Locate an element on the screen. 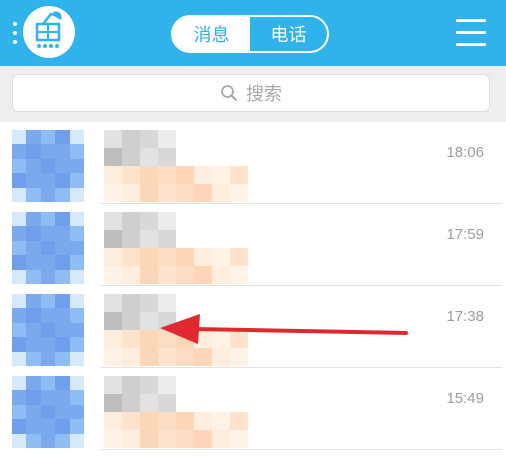  timestamp: 17:59 is located at coordinates (465, 234).